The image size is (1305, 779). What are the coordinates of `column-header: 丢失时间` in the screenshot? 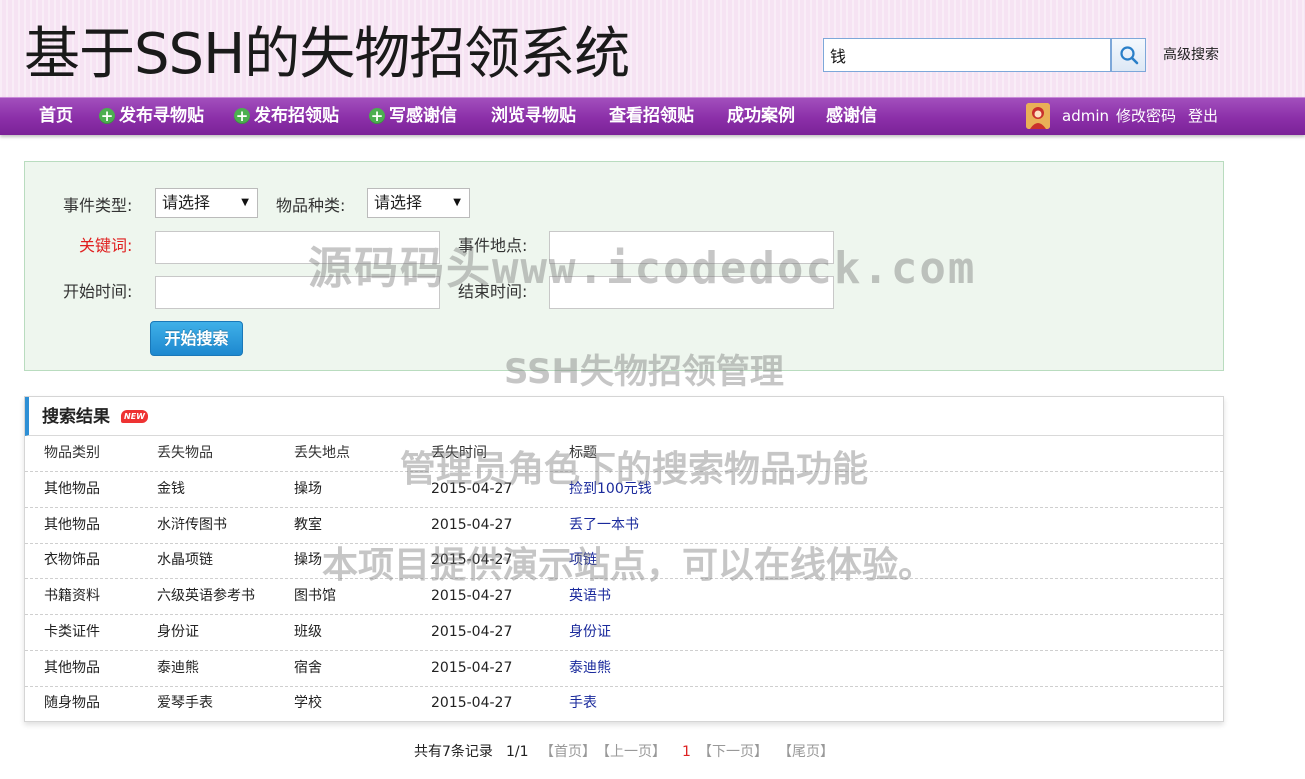 It's located at (459, 453).